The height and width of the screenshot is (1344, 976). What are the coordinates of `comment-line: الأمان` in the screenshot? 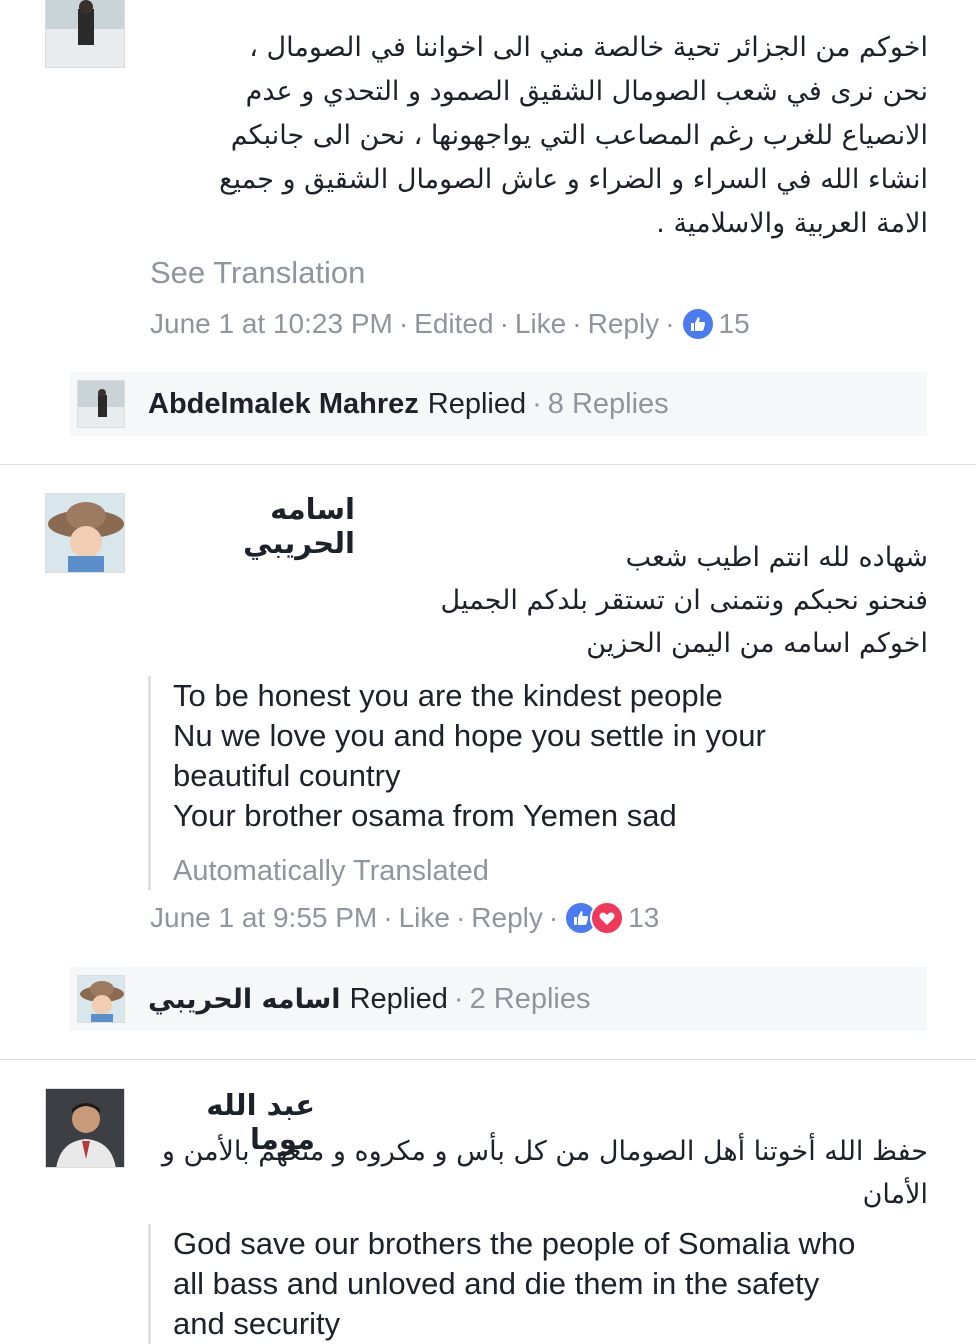 It's located at (895, 1194).